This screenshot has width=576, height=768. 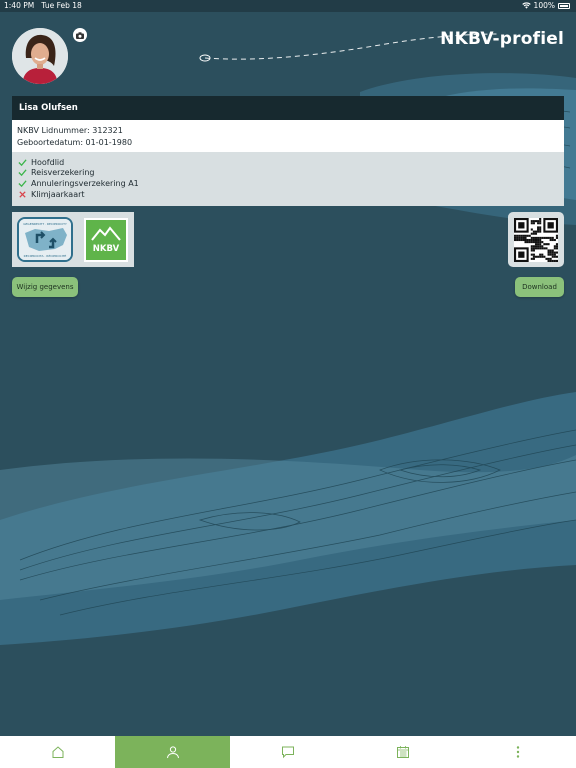 What do you see at coordinates (48, 162) in the screenshot?
I see `membership-label: Hoofdlid` at bounding box center [48, 162].